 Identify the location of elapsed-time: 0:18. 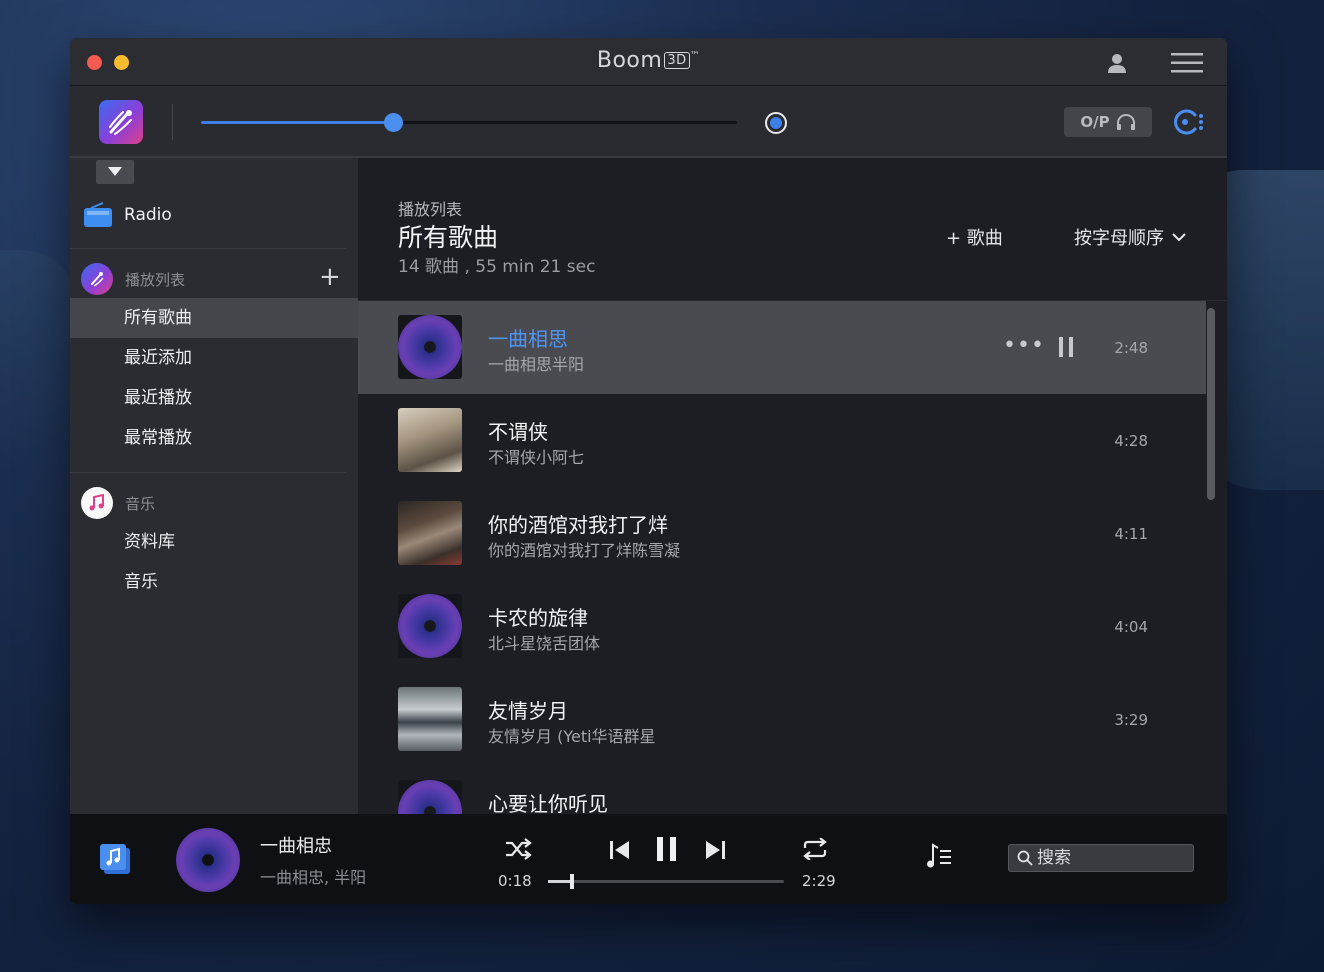
(515, 881).